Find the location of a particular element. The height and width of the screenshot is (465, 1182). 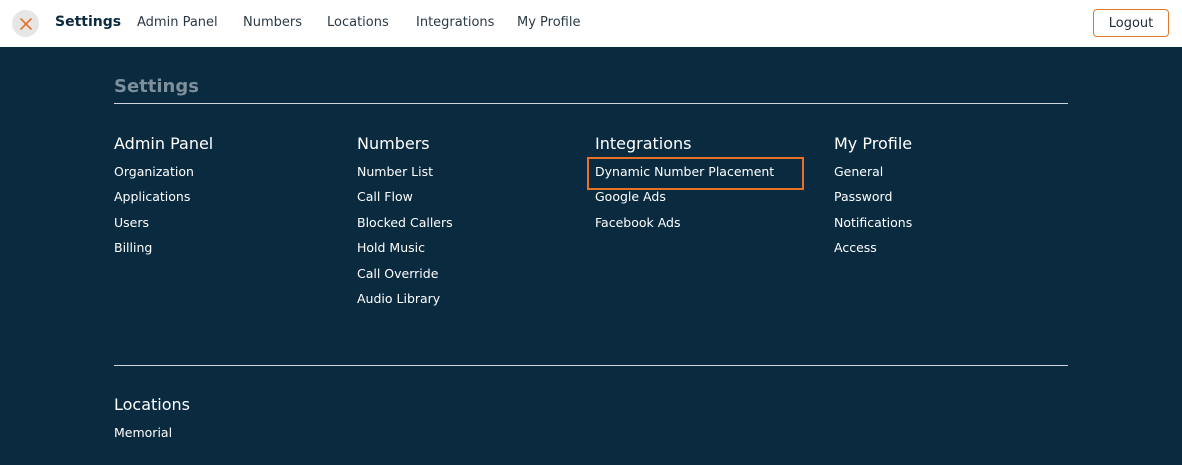

menu-item-users: Users is located at coordinates (163, 226).